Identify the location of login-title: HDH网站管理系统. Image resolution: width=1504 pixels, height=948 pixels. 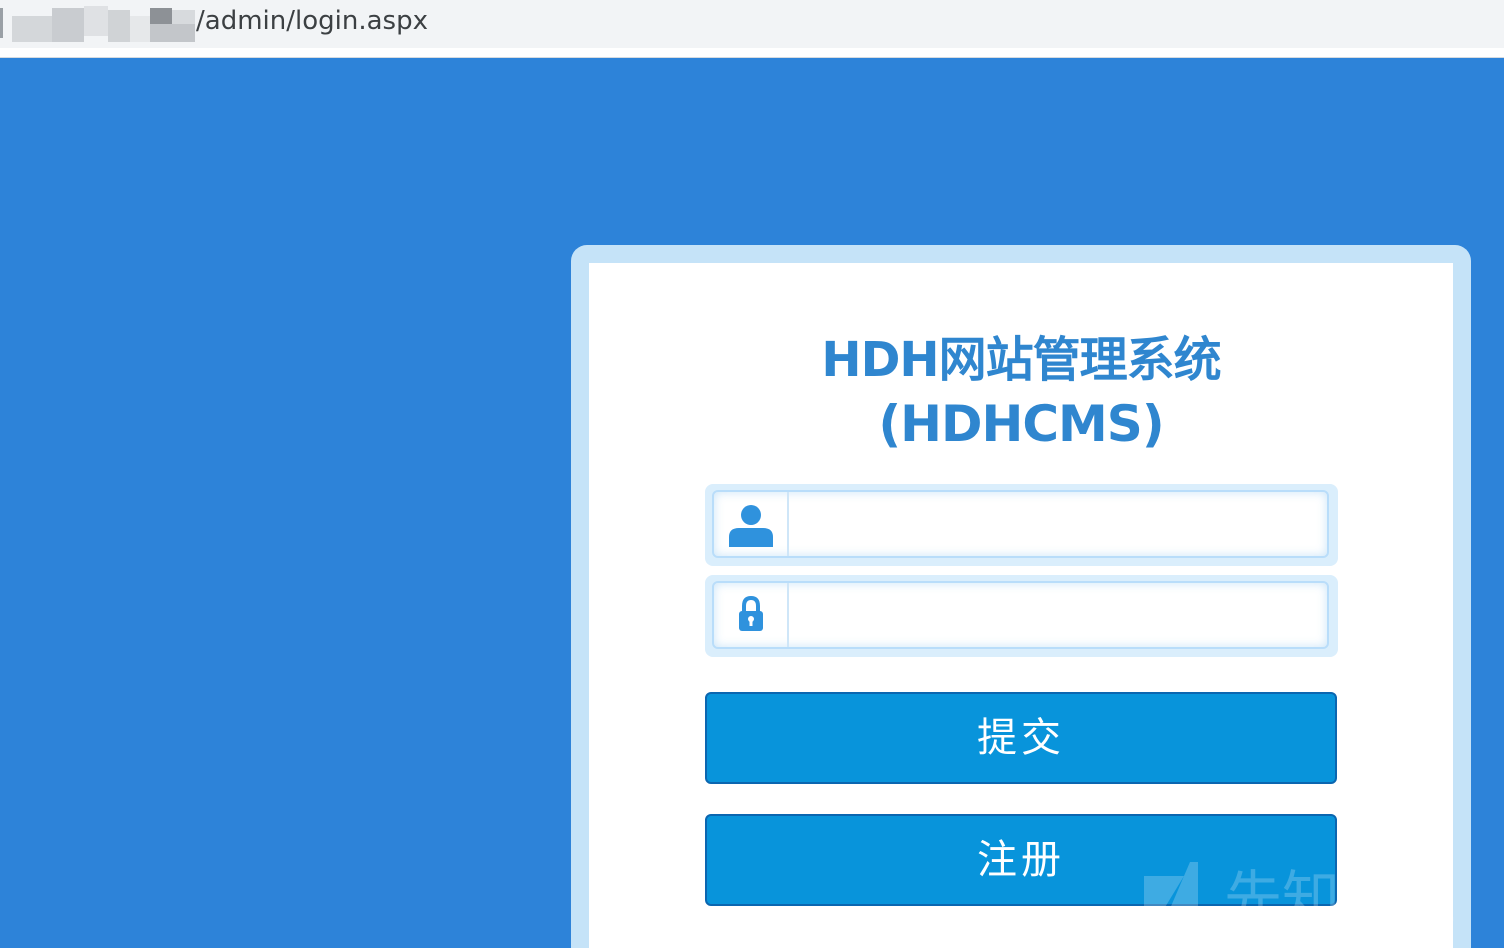
(1021, 360).